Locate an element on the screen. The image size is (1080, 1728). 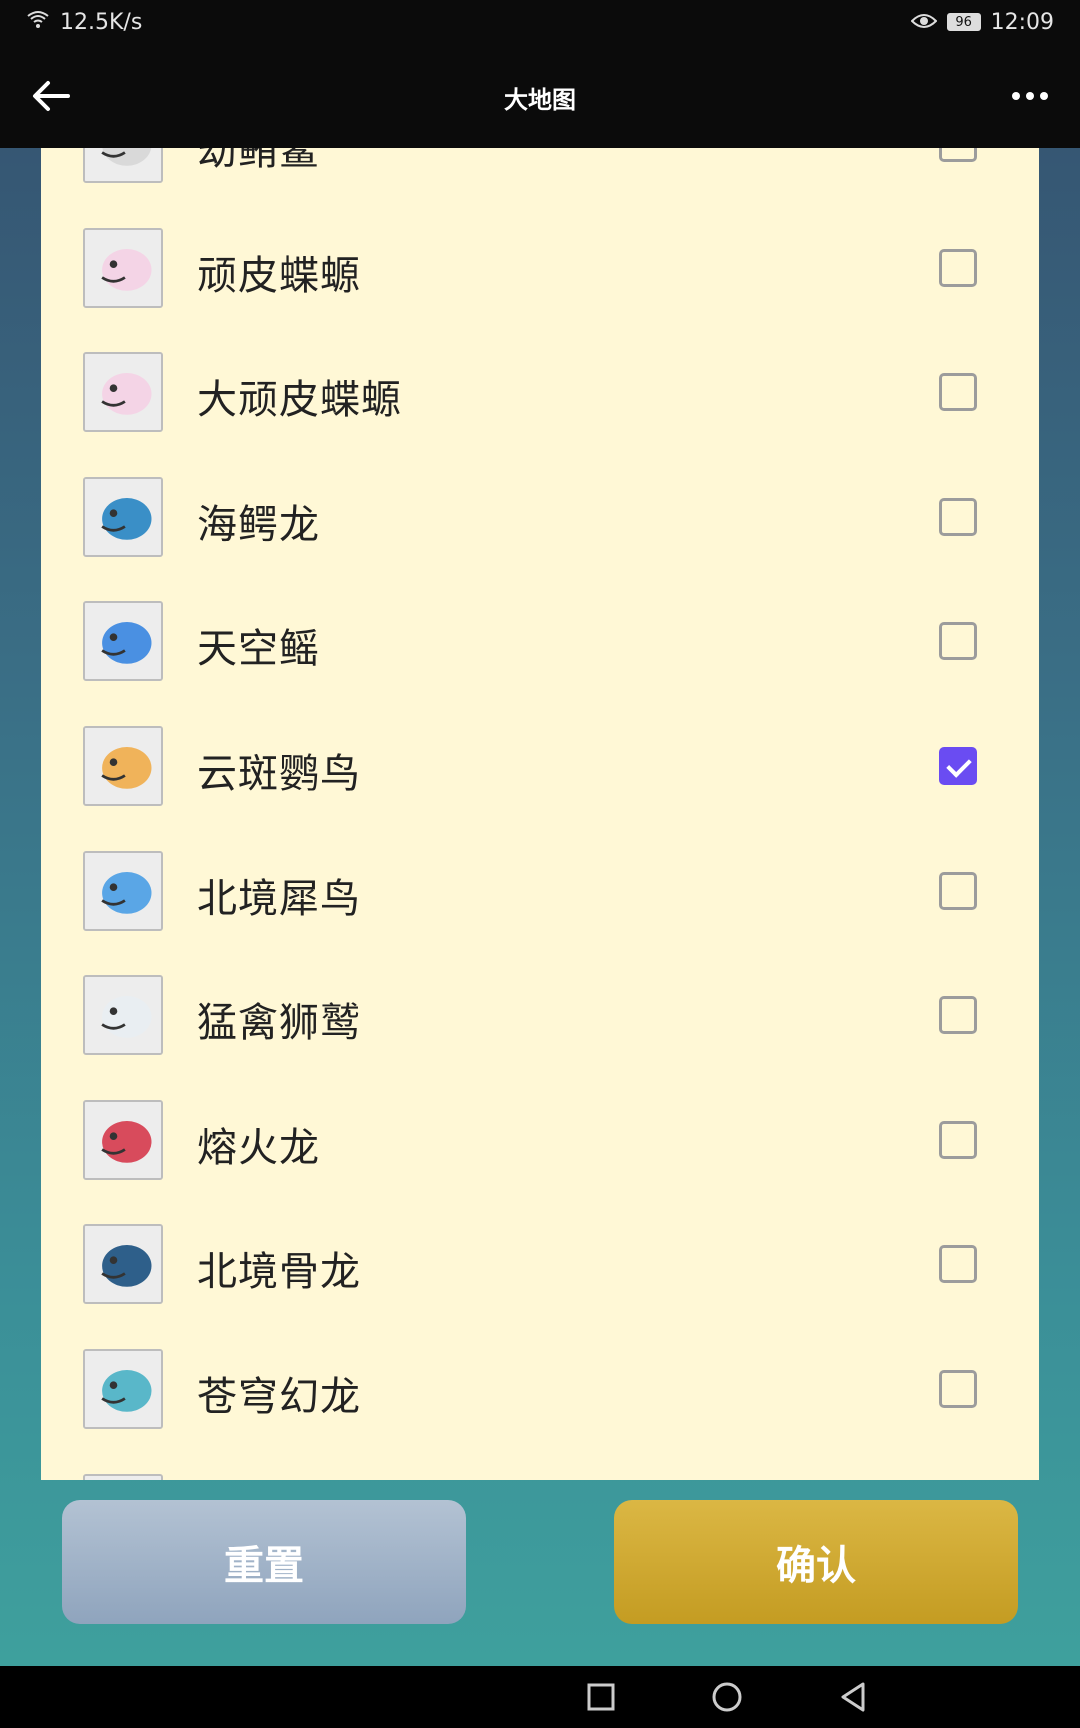
creature-name: 北境犀鸟 is located at coordinates (279, 898).